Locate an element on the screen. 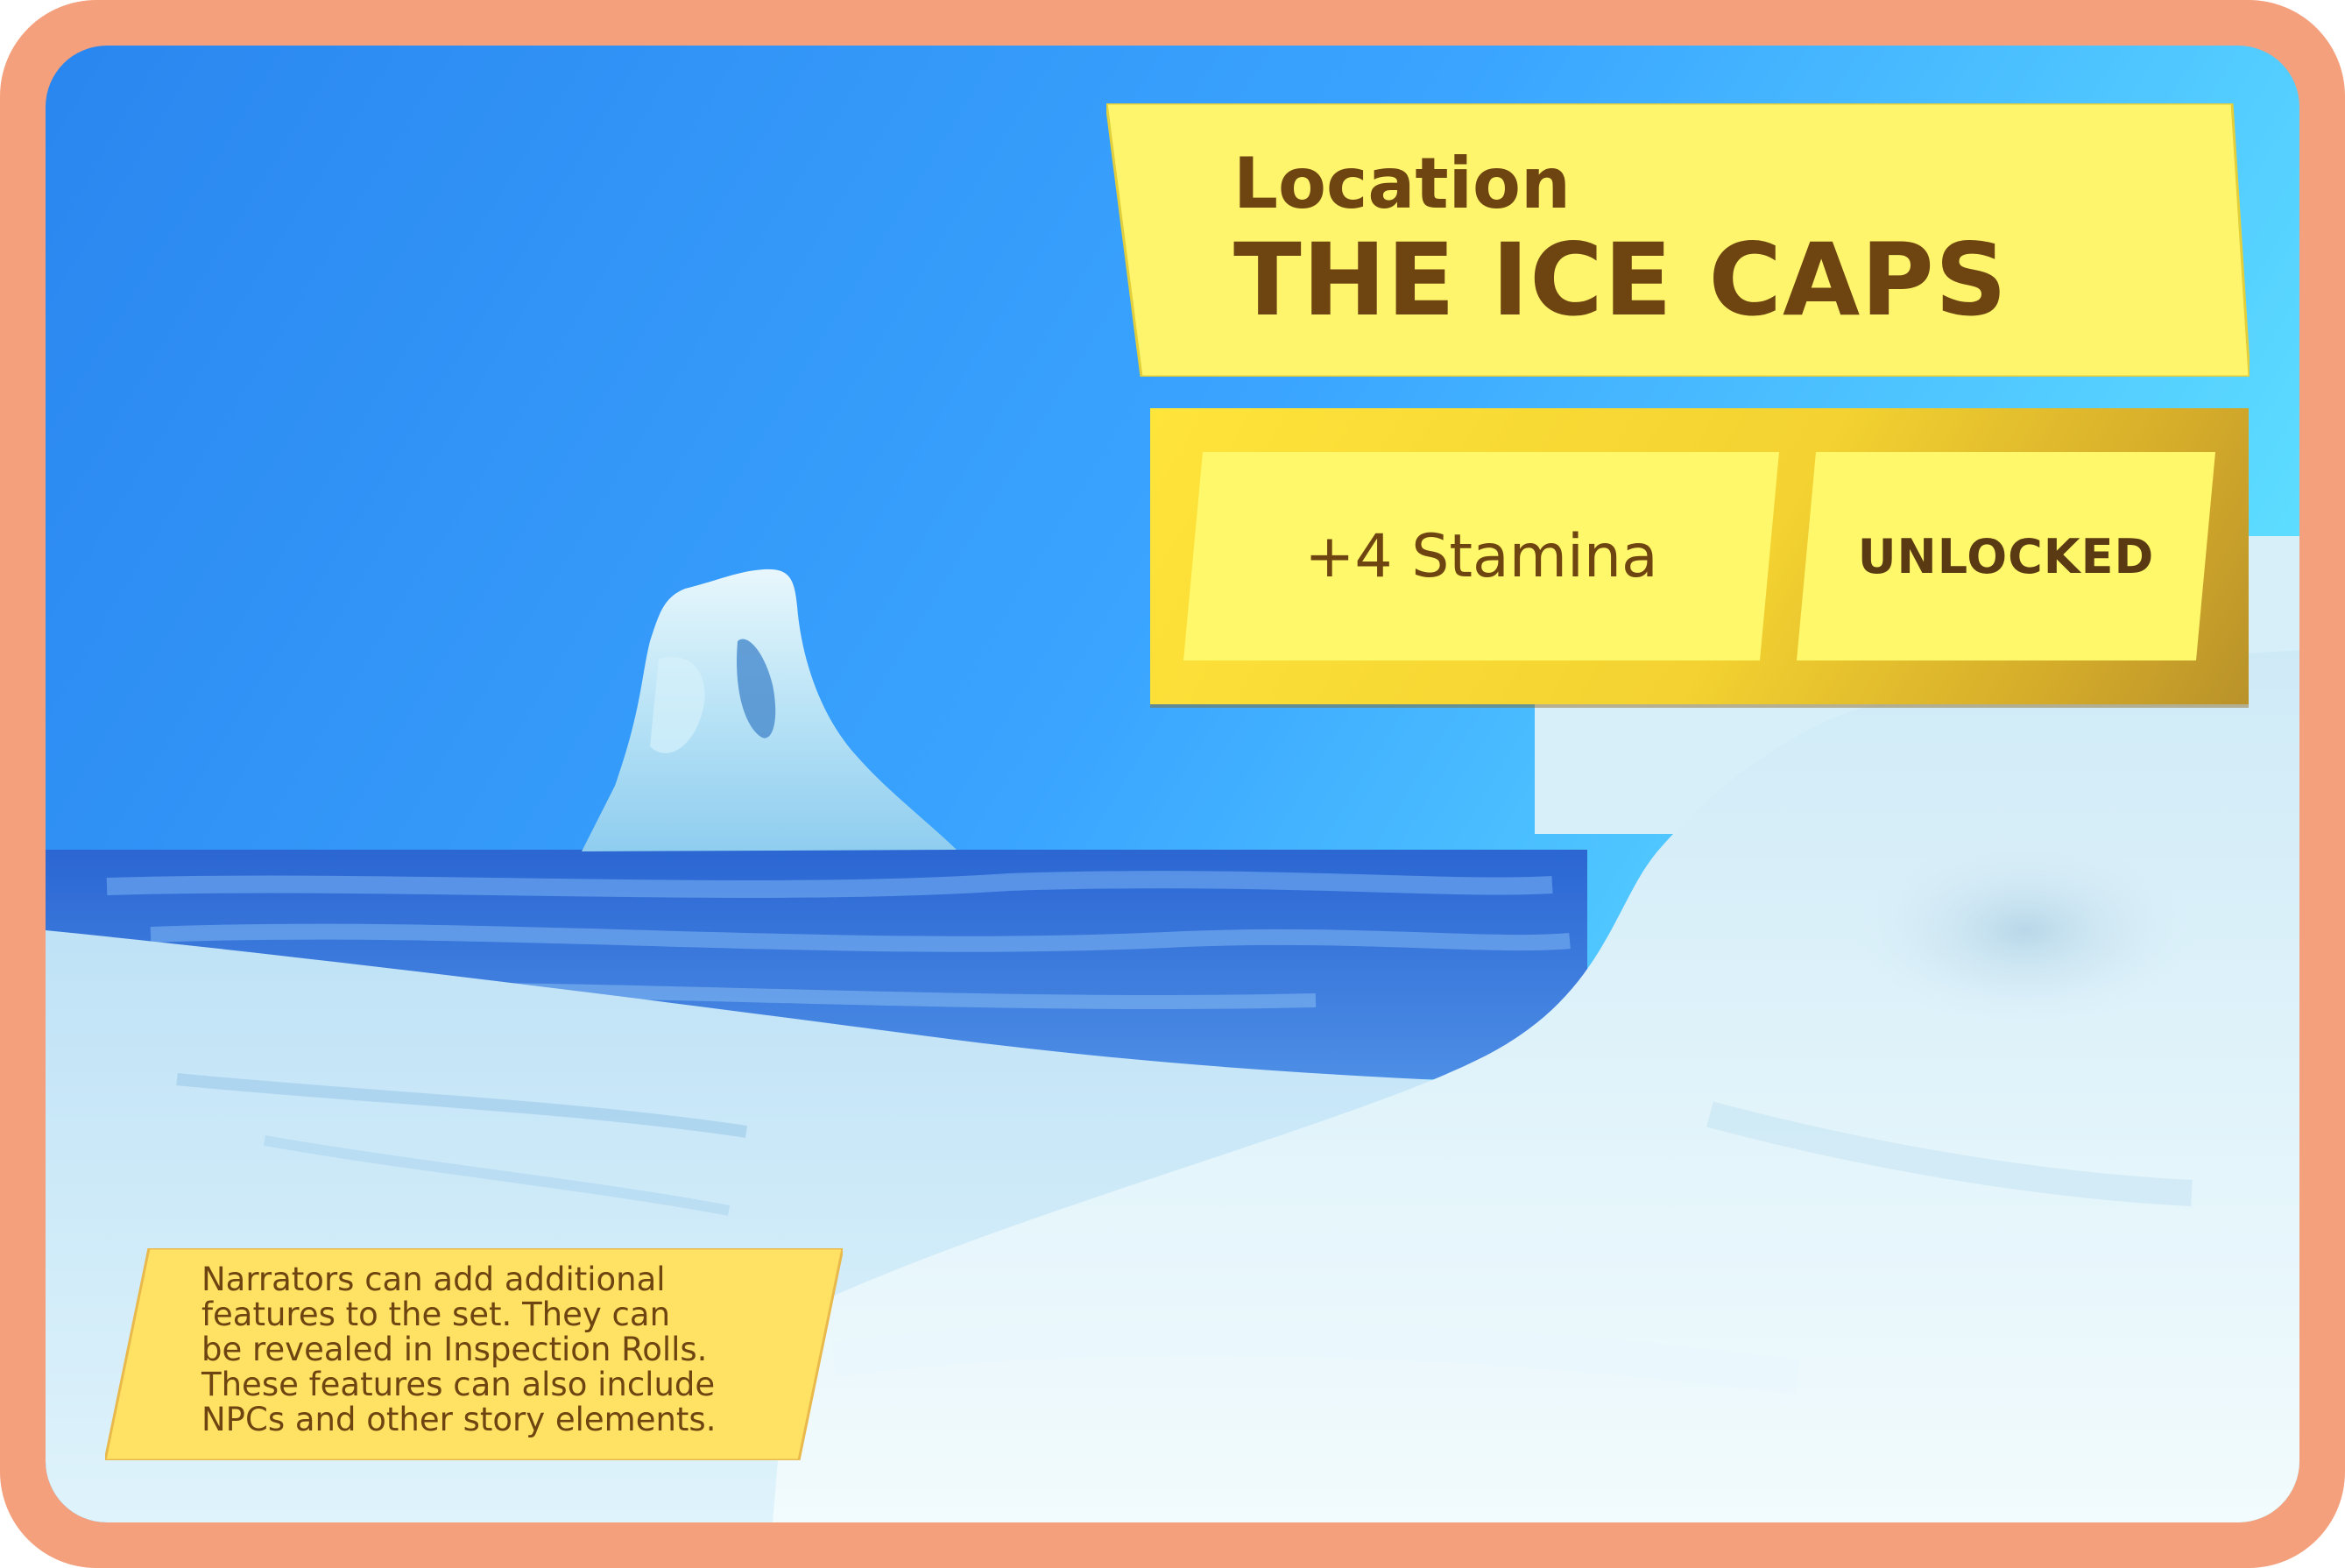  status-slot: UNLOCKED is located at coordinates (2006, 556).